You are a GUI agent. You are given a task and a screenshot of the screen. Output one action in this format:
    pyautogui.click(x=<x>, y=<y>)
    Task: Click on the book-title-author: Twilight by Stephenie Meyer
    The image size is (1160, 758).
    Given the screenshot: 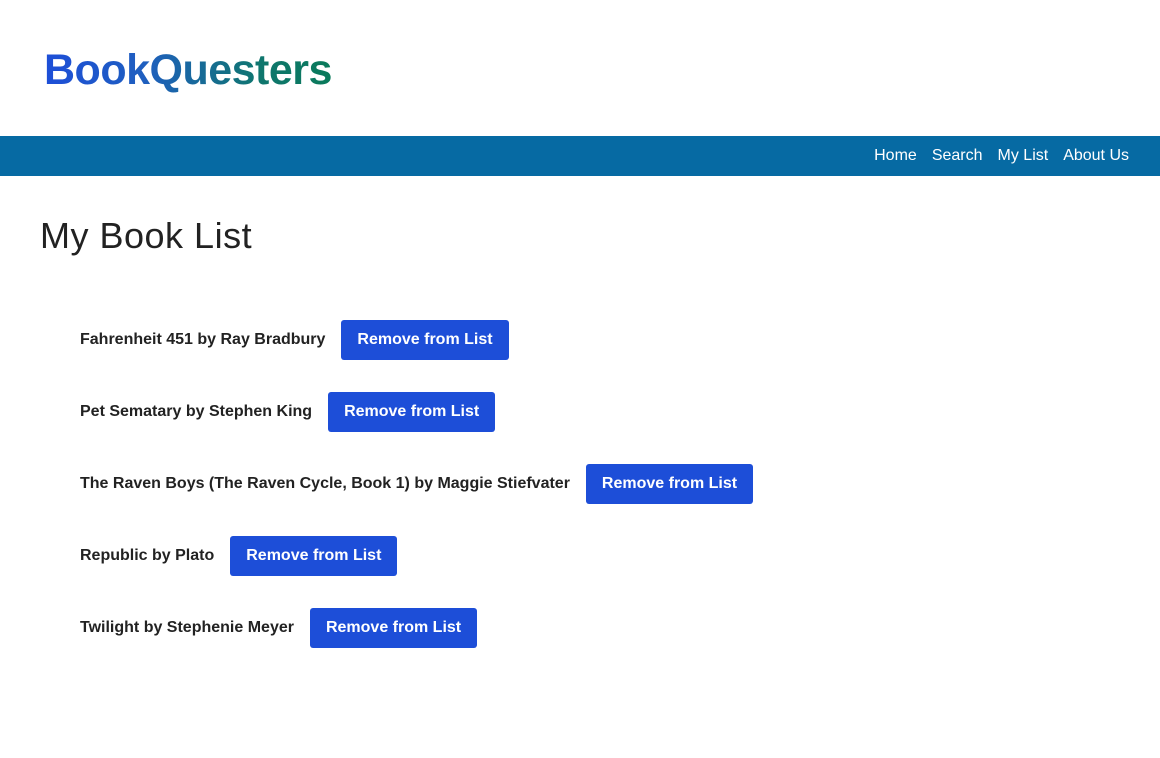 What is the action you would take?
    pyautogui.click(x=187, y=627)
    